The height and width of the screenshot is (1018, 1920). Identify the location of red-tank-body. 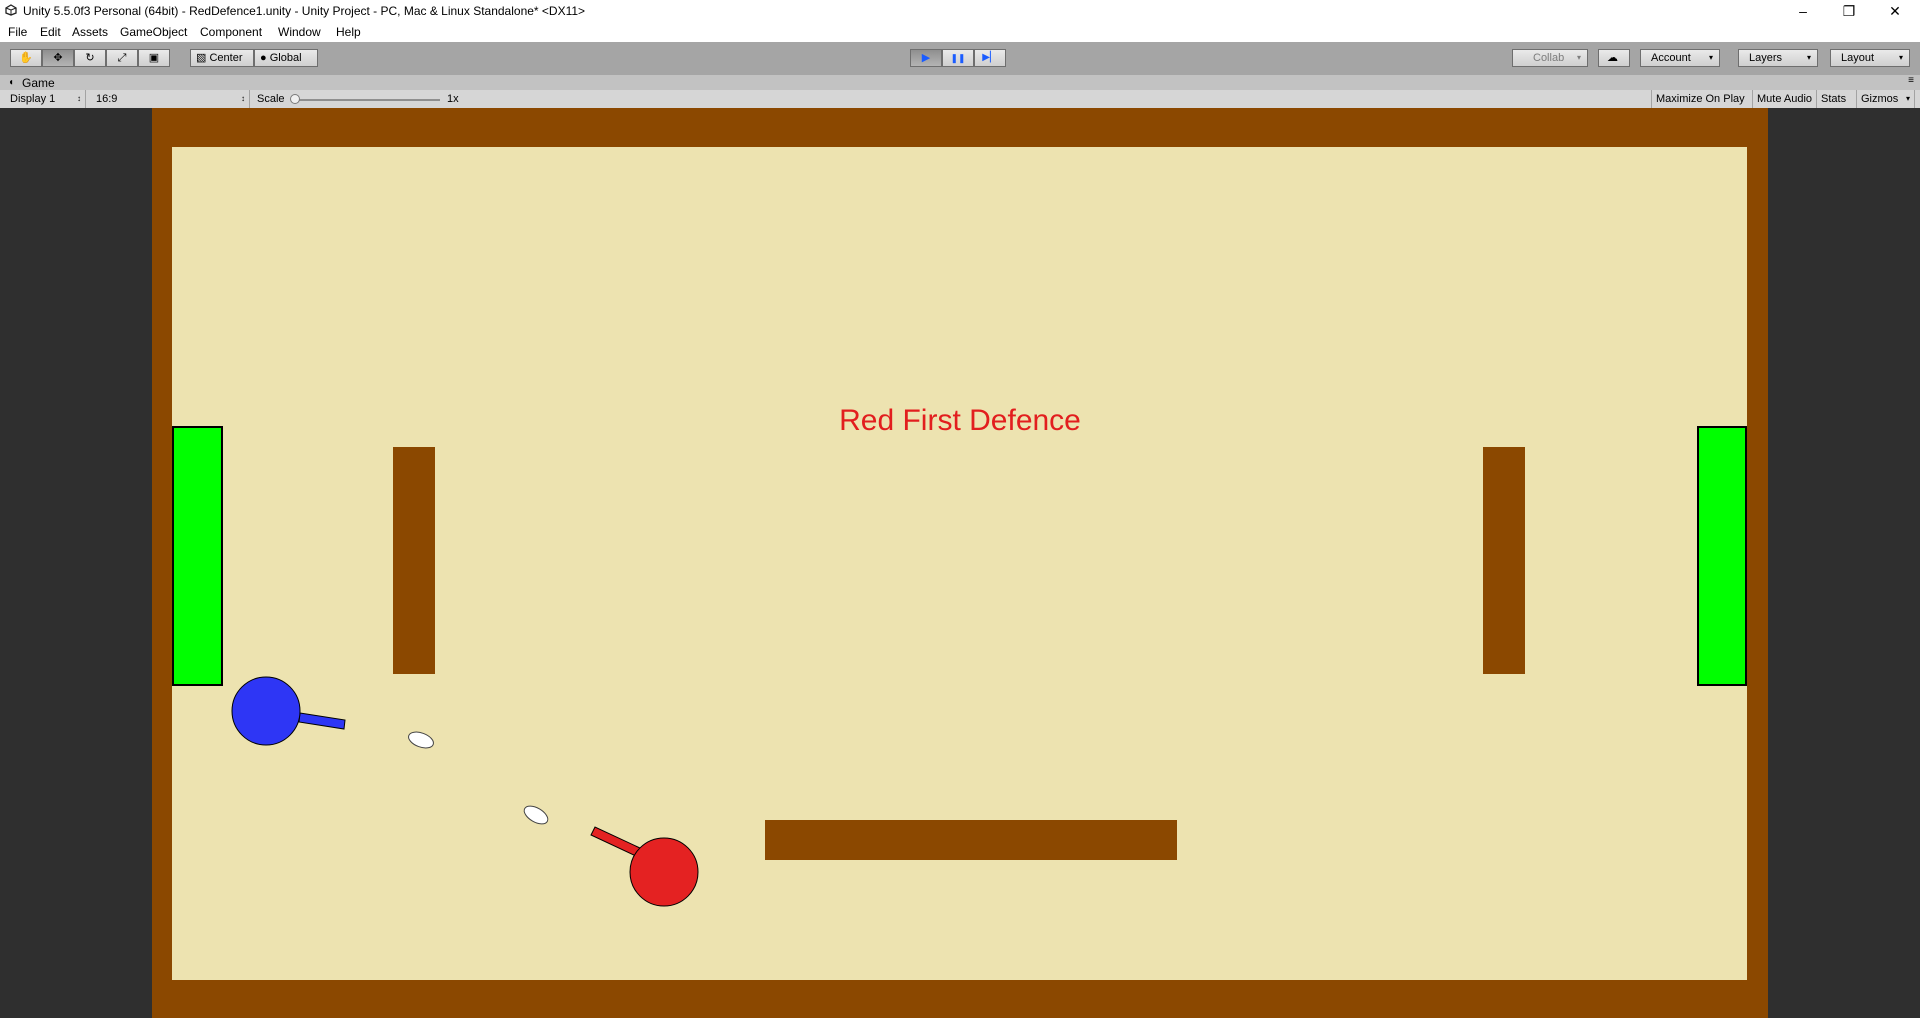
(664, 872).